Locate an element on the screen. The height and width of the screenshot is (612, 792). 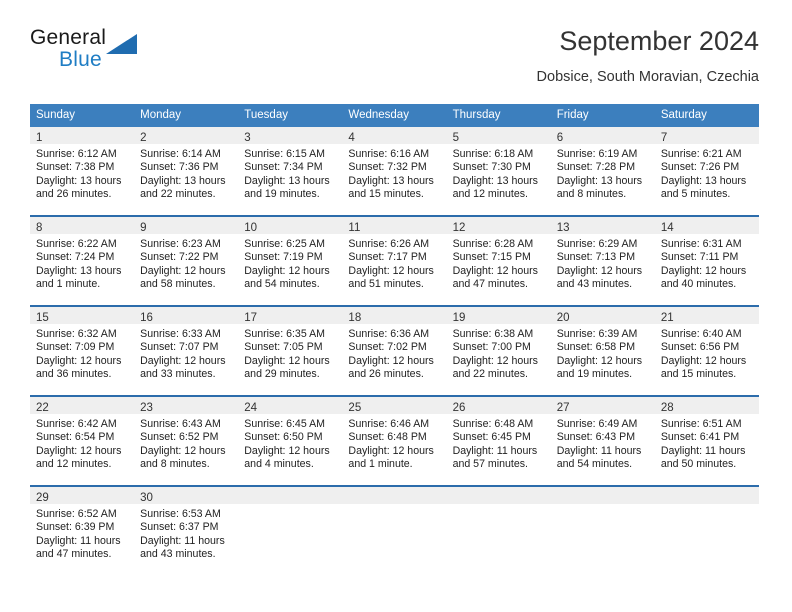
day-number: 29 is located at coordinates (42, 498).